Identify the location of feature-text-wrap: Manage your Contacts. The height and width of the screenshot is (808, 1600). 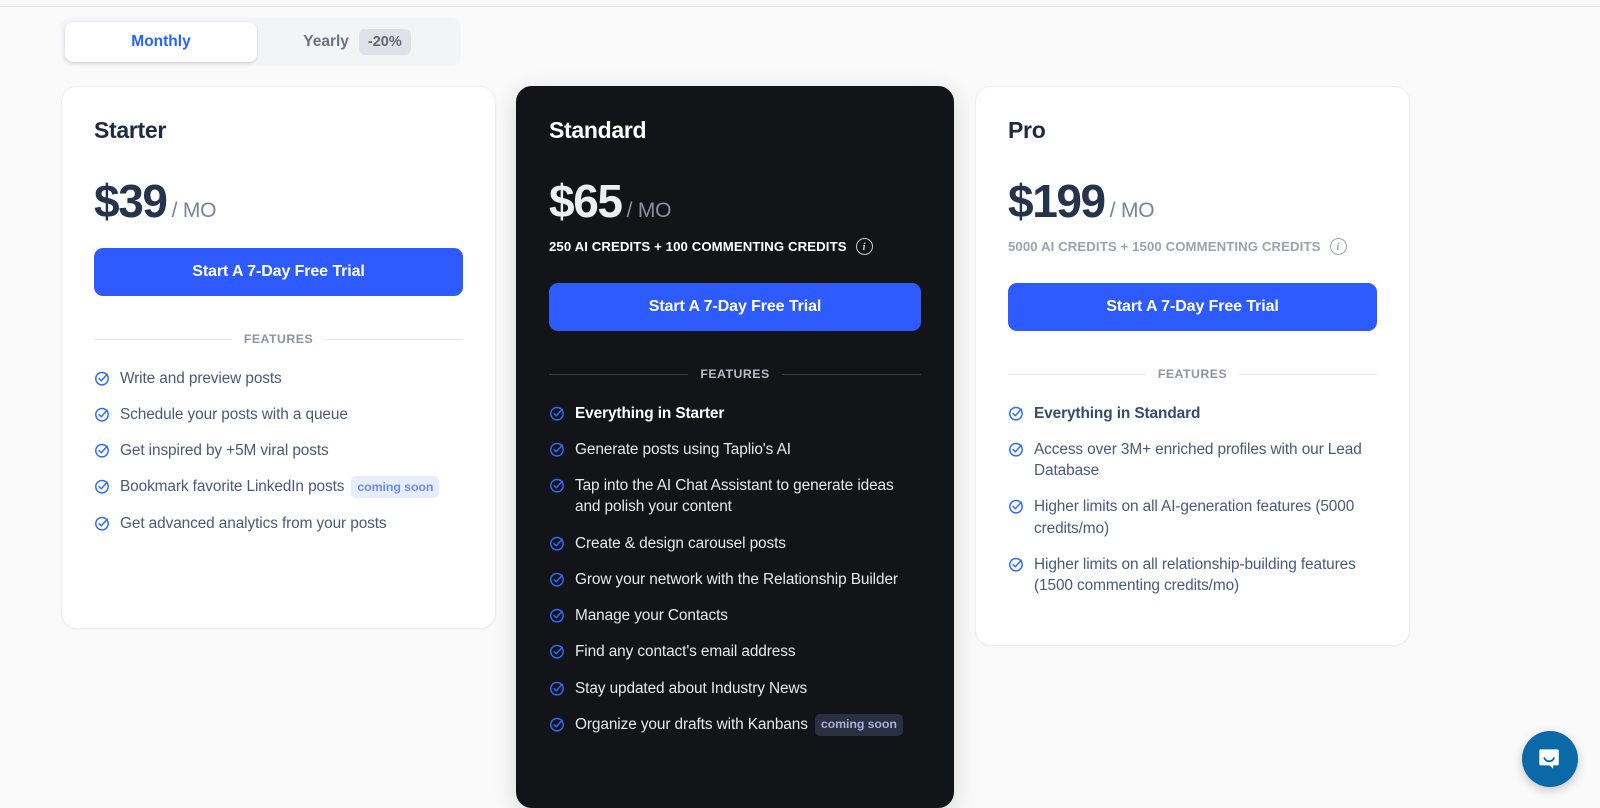
(651, 615).